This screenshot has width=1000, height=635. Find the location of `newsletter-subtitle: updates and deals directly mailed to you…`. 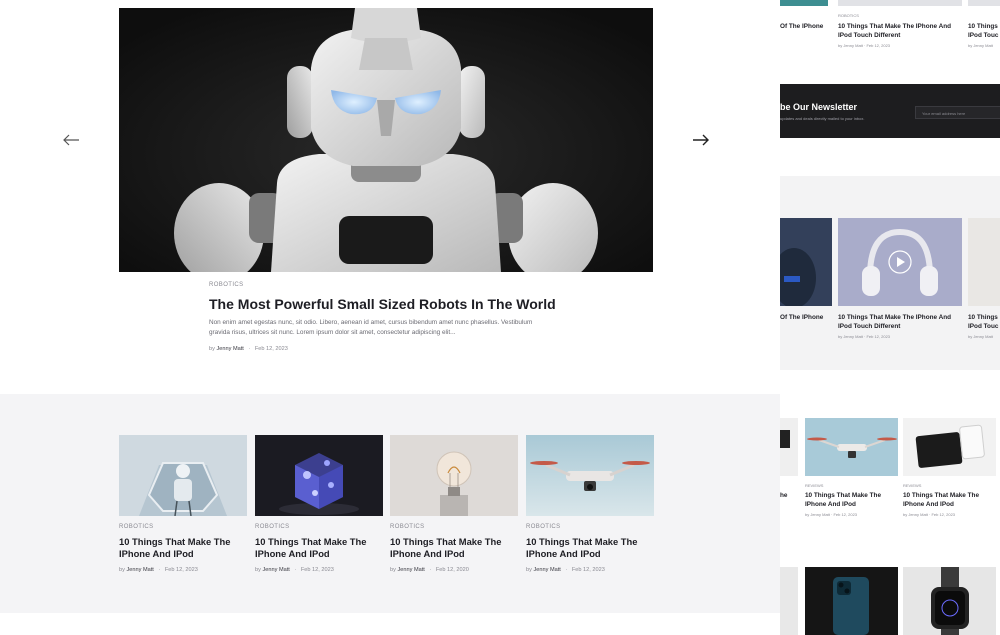

newsletter-subtitle: updates and deals directly mailed to you… is located at coordinates (822, 118).